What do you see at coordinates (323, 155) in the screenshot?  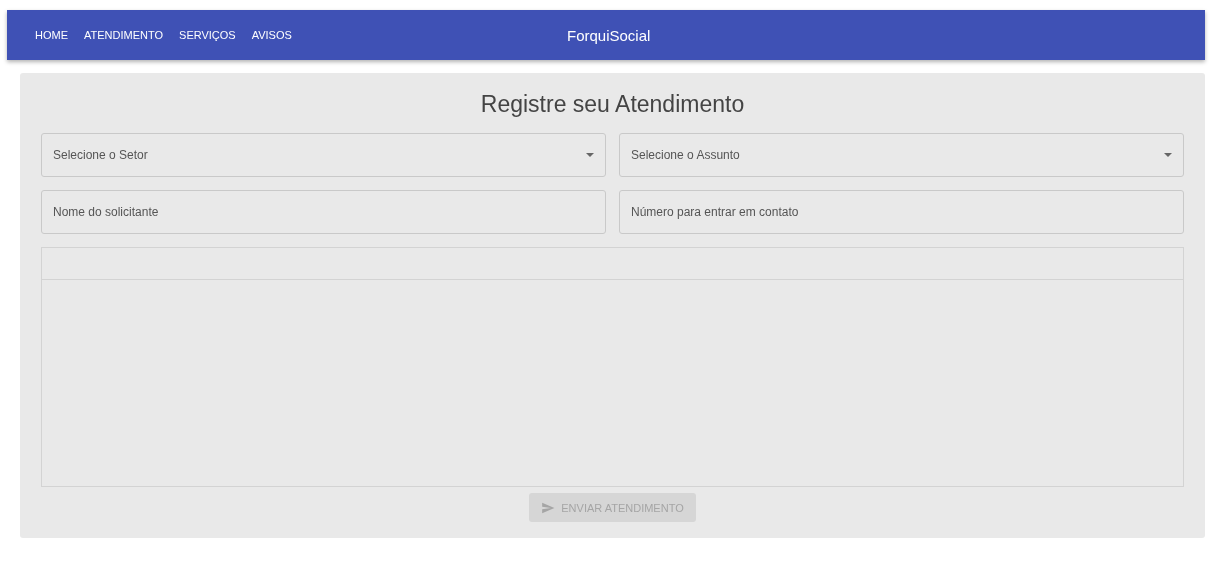 I see `select-field: Selecione o Setor` at bounding box center [323, 155].